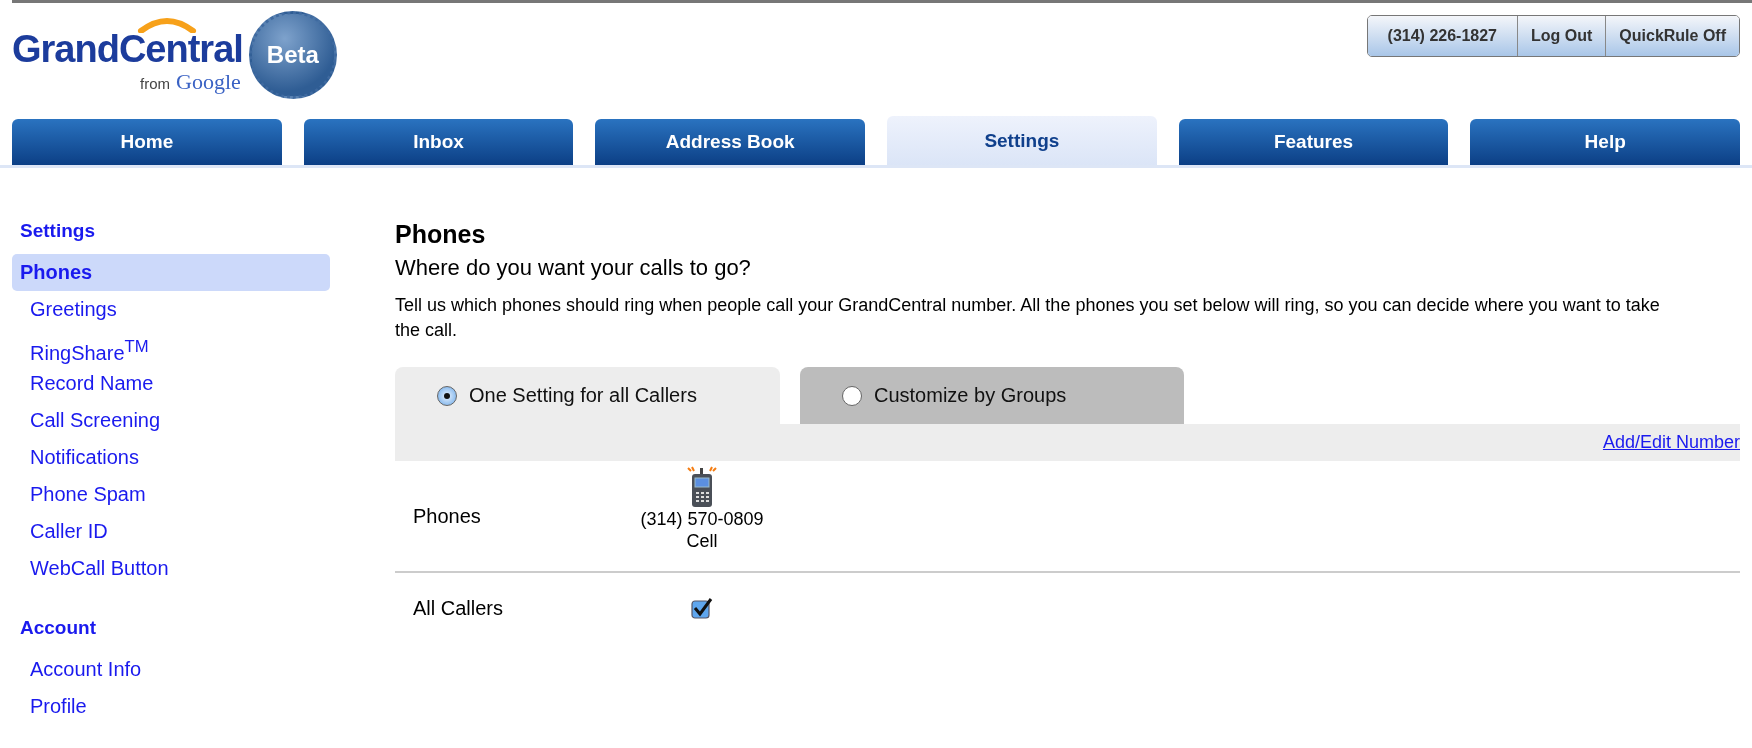  What do you see at coordinates (730, 142) in the screenshot?
I see `nav-tab: Address Book` at bounding box center [730, 142].